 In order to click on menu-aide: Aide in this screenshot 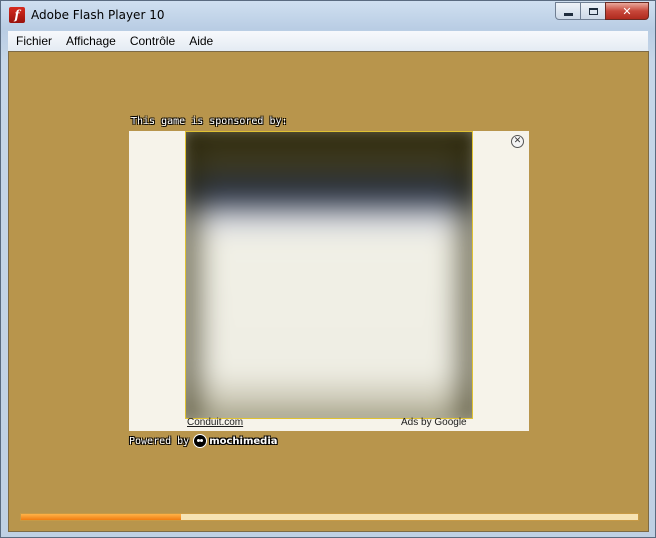, I will do `click(201, 41)`.